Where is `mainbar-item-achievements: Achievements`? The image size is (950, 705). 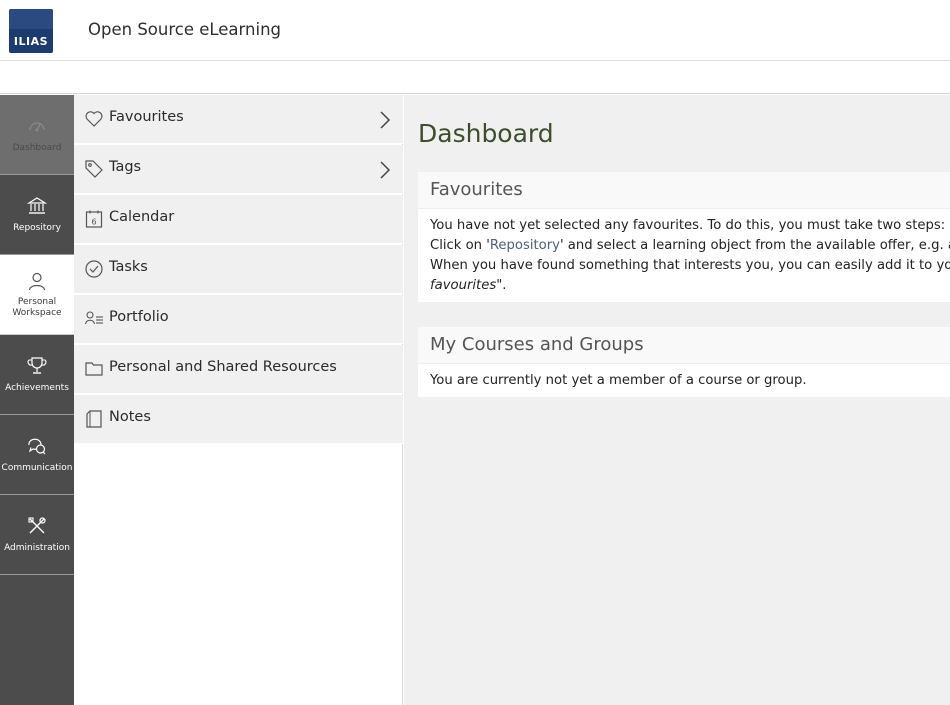
mainbar-item-achievements: Achievements is located at coordinates (37, 375).